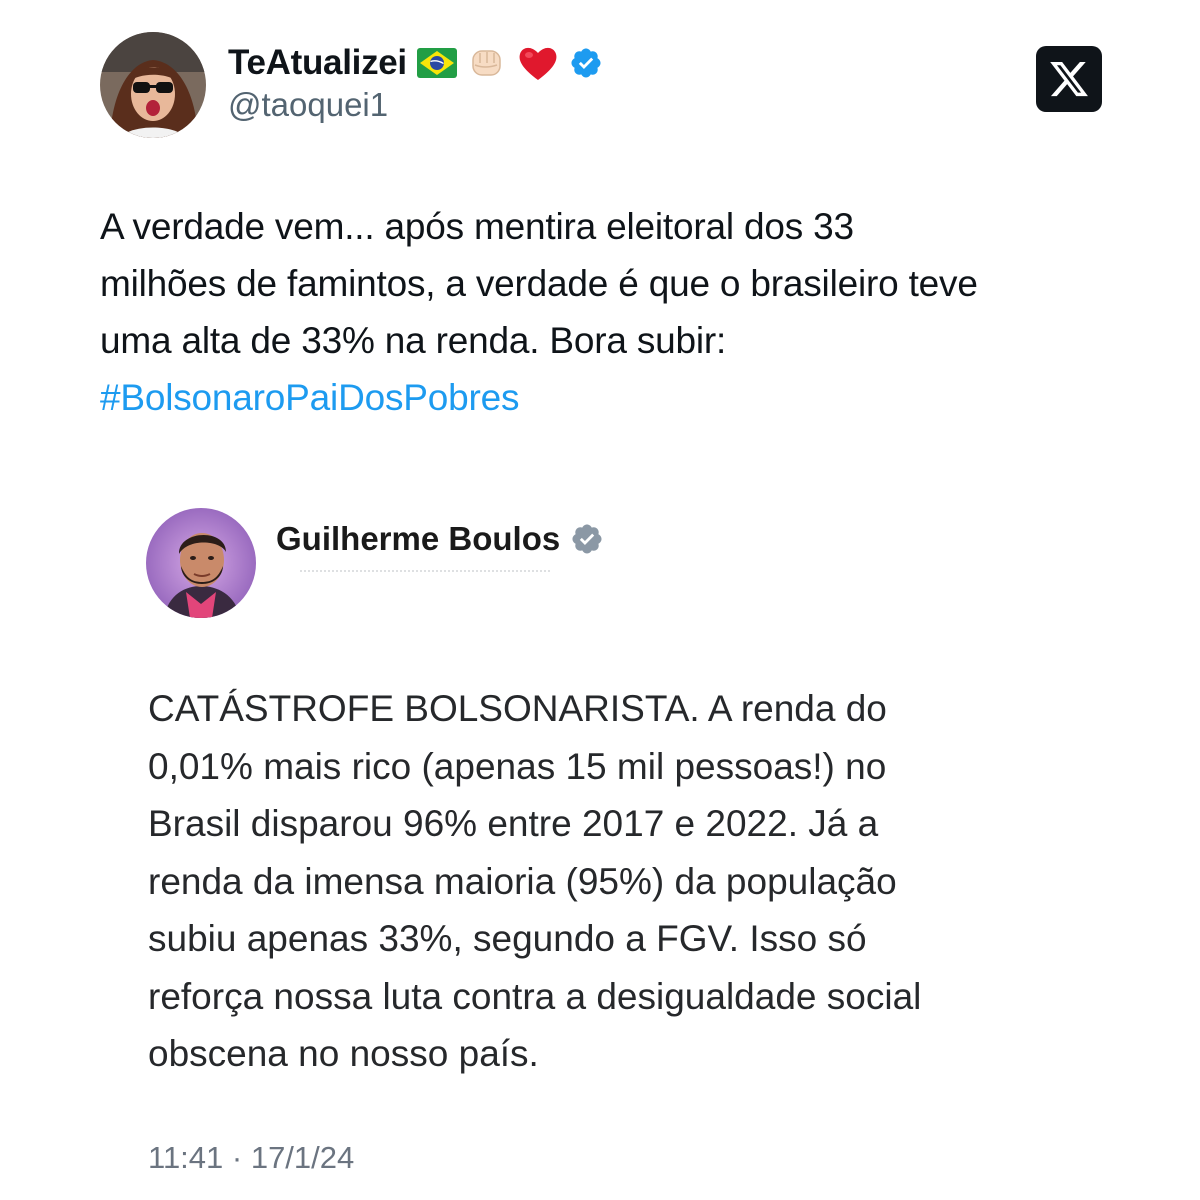 This screenshot has height=1200, width=1200. What do you see at coordinates (1069, 79) in the screenshot?
I see `x-logo-icon` at bounding box center [1069, 79].